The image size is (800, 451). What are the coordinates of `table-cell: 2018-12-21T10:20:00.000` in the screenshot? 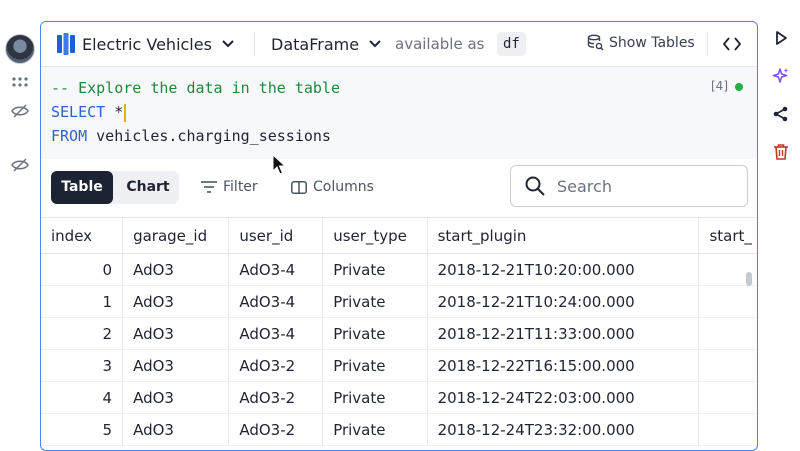 It's located at (563, 269).